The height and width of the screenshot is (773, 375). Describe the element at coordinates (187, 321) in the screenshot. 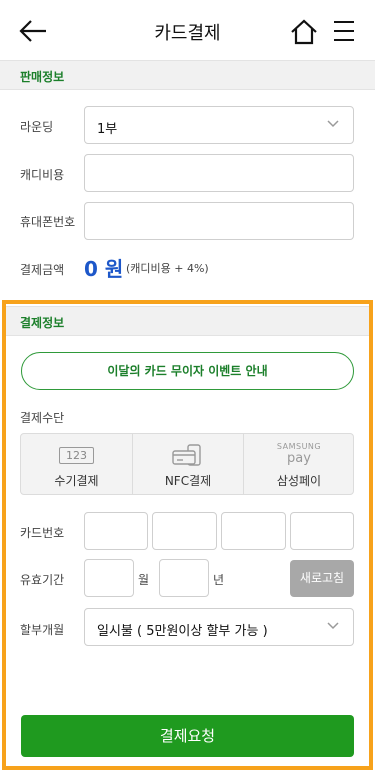

I see `payment-info-section-header: 결제정보` at that location.